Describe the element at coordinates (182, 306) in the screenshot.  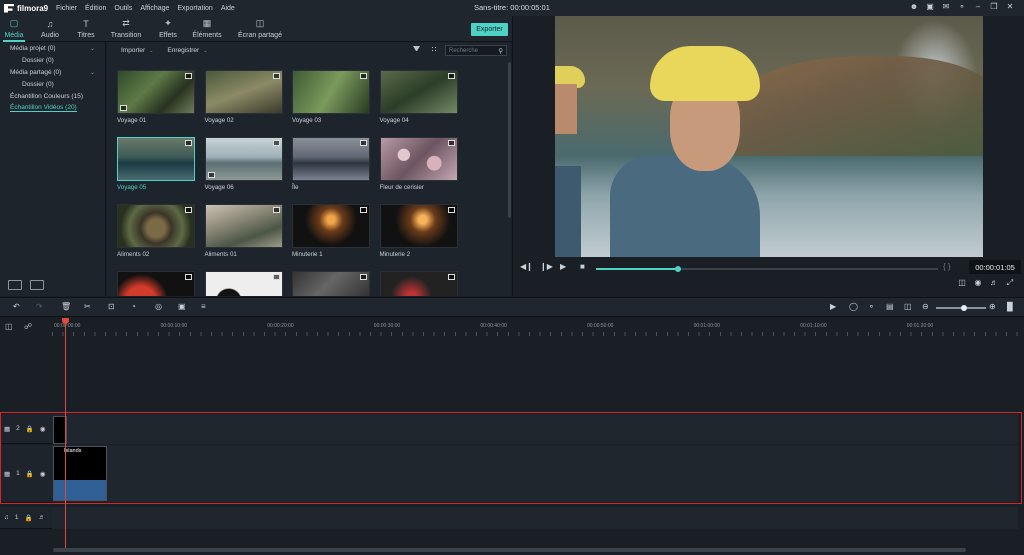
I see `green-screen-icon: ▣` at that location.